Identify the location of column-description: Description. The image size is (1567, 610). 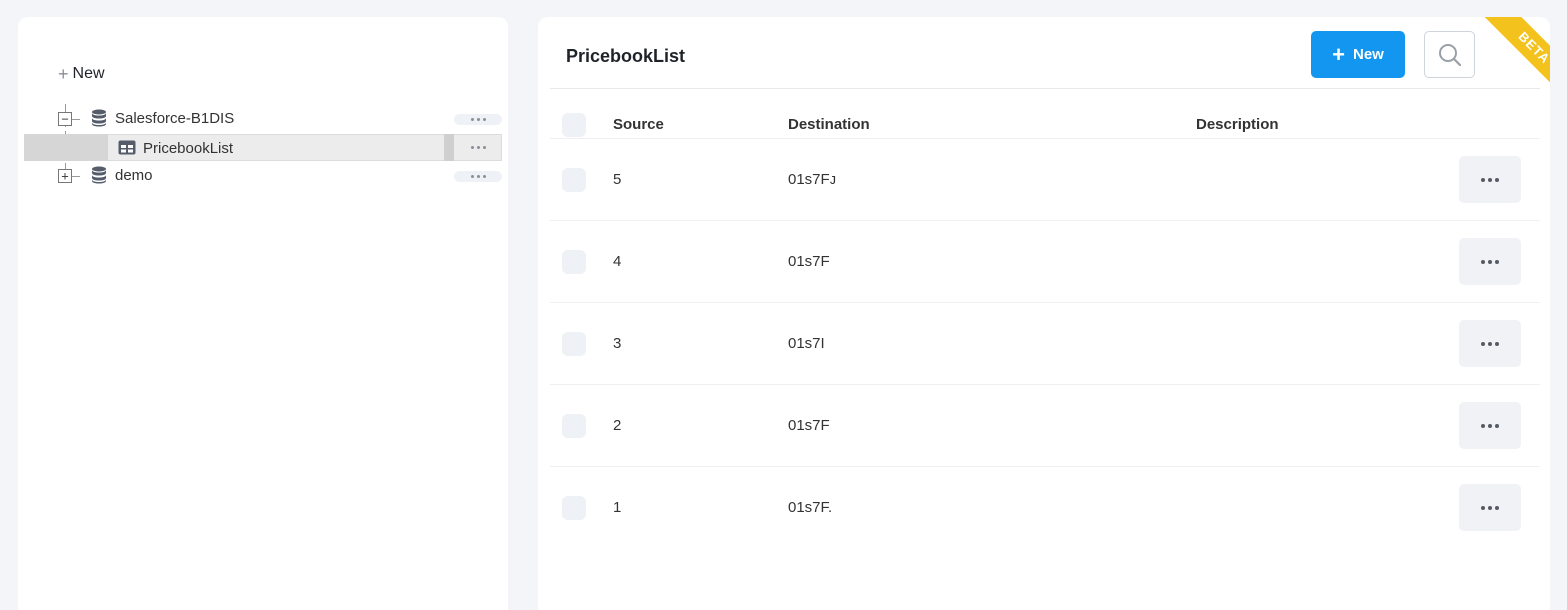
(1237, 124).